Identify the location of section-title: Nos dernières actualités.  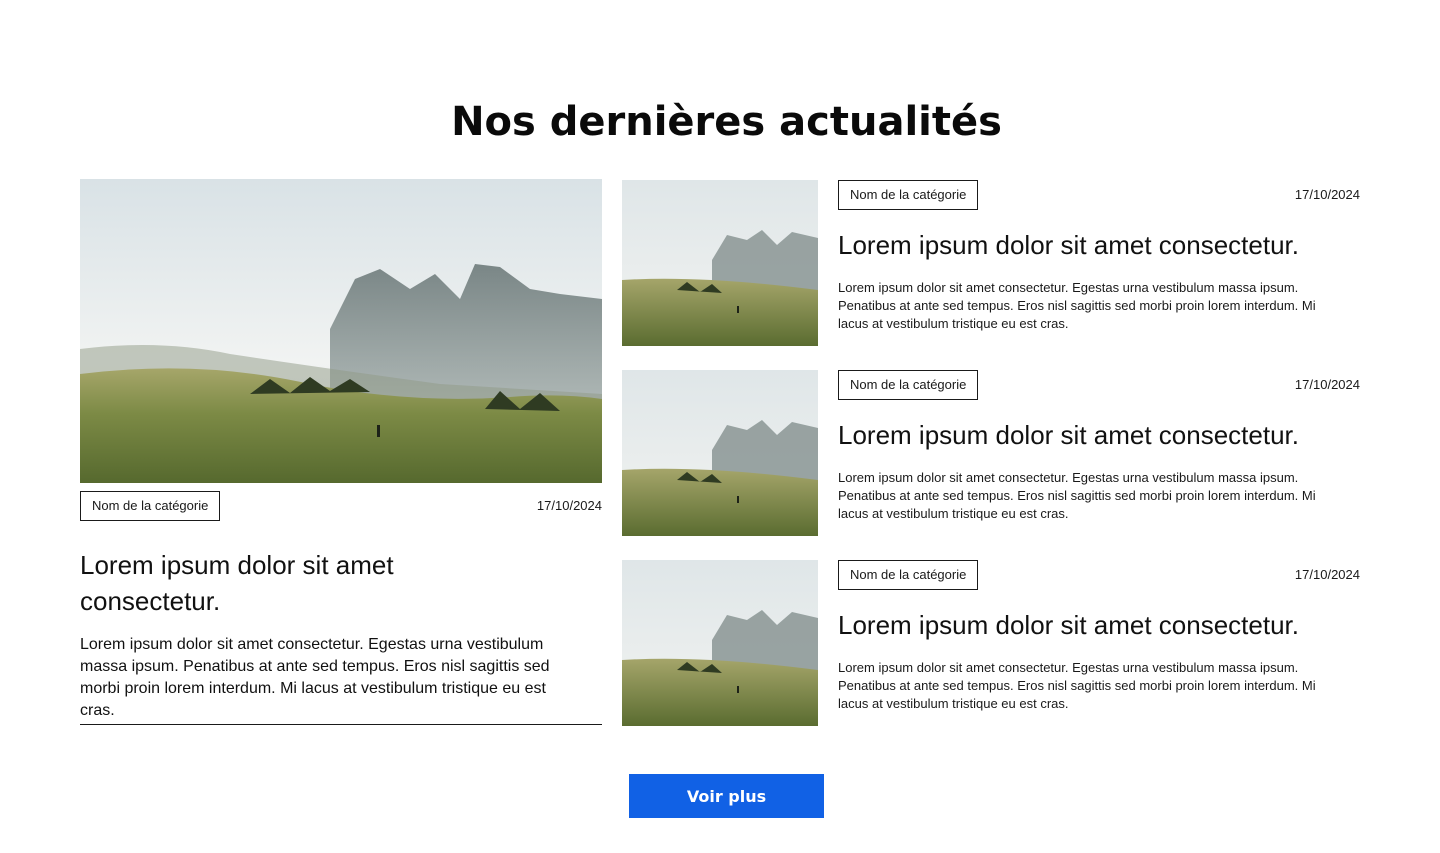
(726, 122).